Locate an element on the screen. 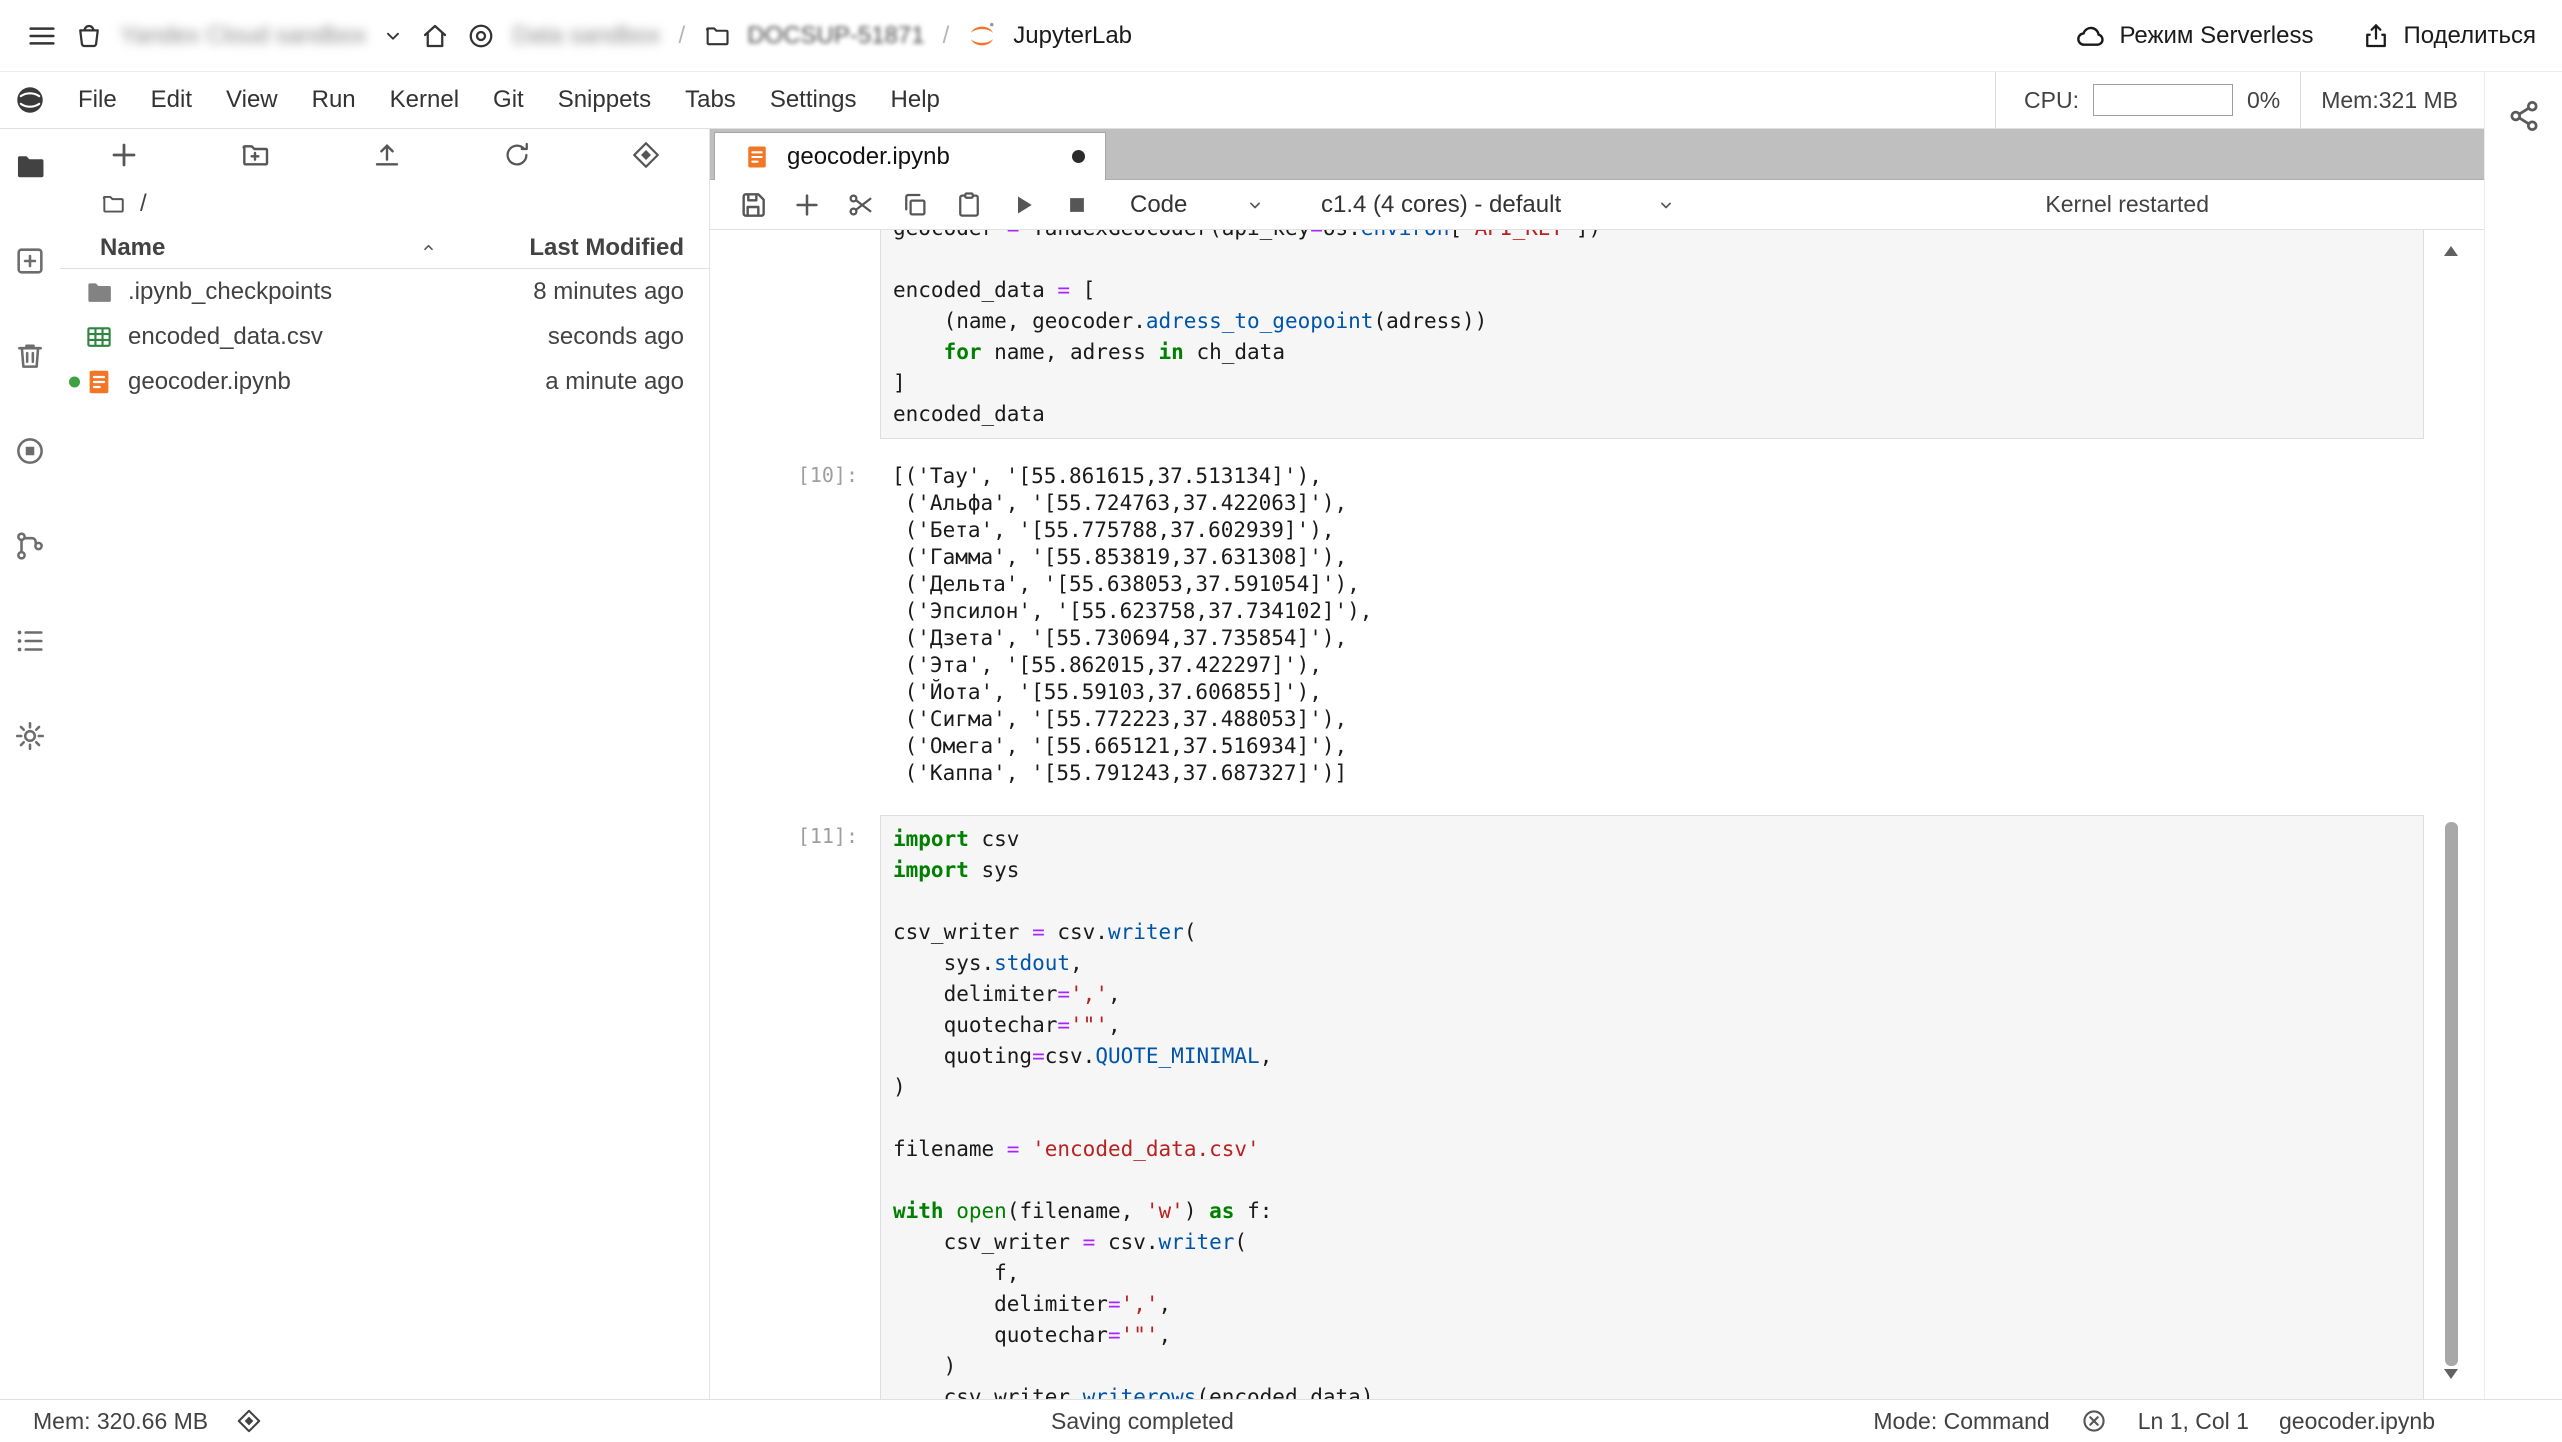  cloud-org-name: Yandex Cloud sandbox is located at coordinates (243, 36).